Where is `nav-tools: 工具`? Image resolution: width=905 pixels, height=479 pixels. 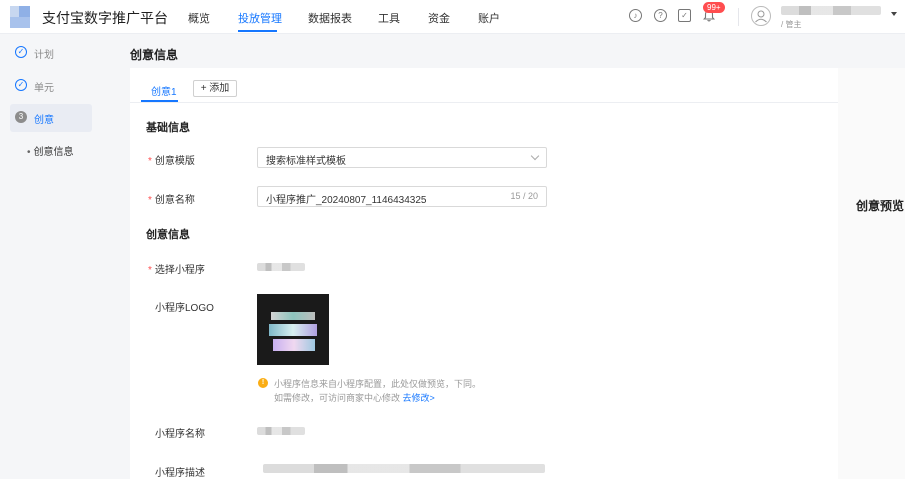 nav-tools: 工具 is located at coordinates (389, 18).